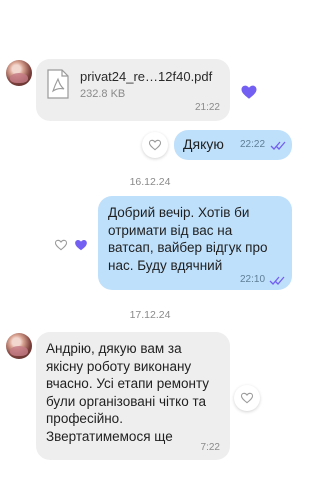  Describe the element at coordinates (210, 447) in the screenshot. I see `message-time: 7:22` at that location.